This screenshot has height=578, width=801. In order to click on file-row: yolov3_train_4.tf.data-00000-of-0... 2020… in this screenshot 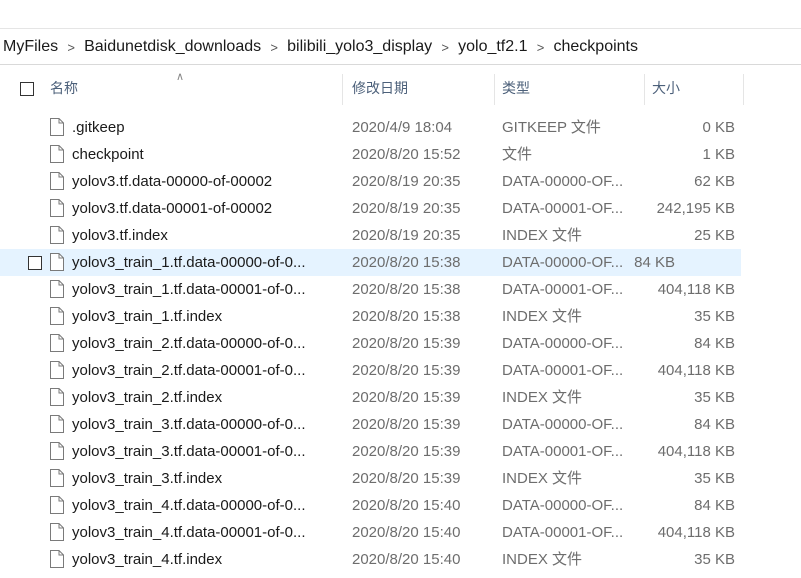, I will do `click(400, 505)`.